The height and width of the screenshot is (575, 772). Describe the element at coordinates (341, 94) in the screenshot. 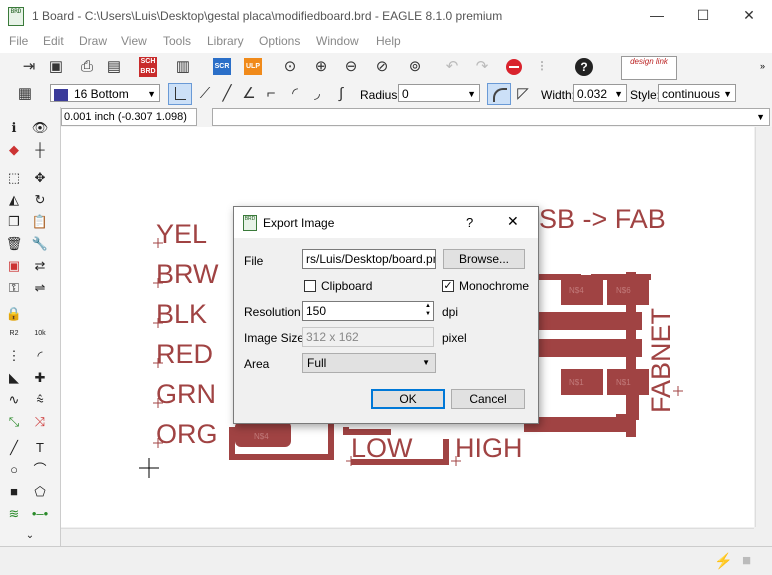

I see `wire-bend-free-icon: ∫` at that location.